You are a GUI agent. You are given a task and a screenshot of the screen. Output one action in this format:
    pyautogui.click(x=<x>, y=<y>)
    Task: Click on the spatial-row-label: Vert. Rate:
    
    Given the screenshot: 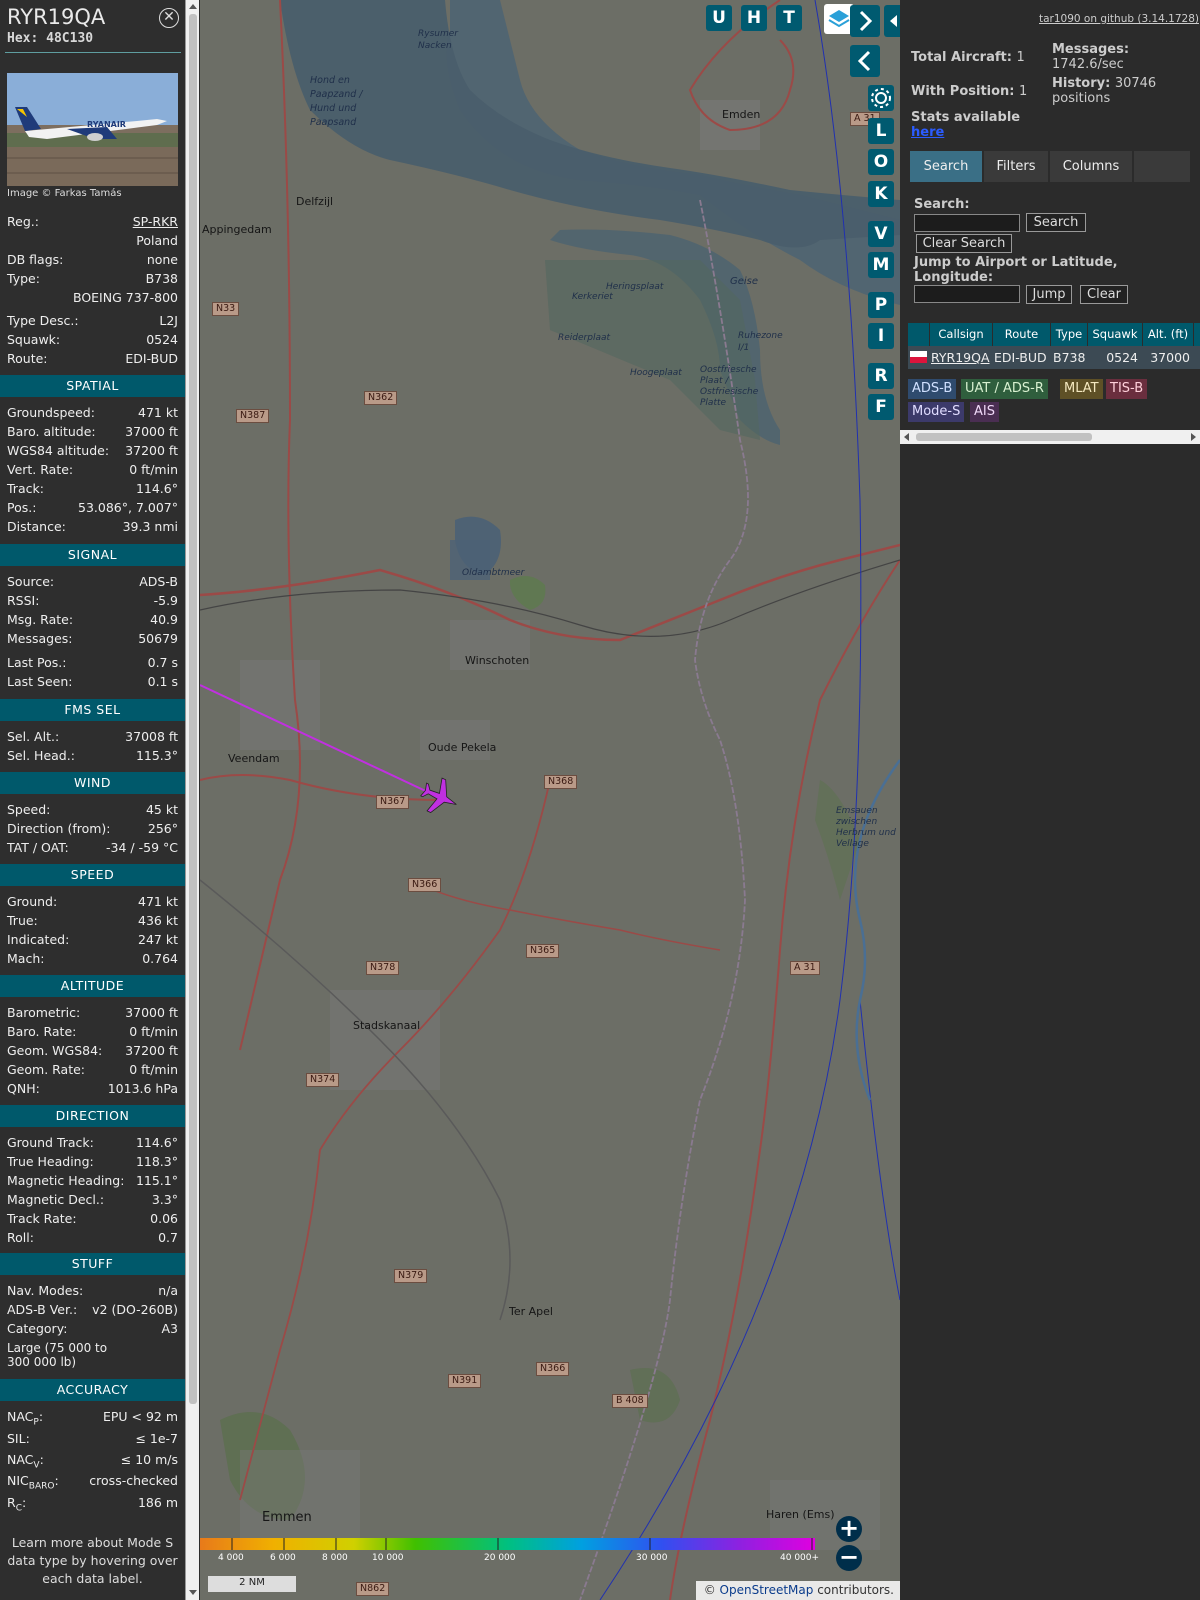 What is the action you would take?
    pyautogui.click(x=40, y=469)
    